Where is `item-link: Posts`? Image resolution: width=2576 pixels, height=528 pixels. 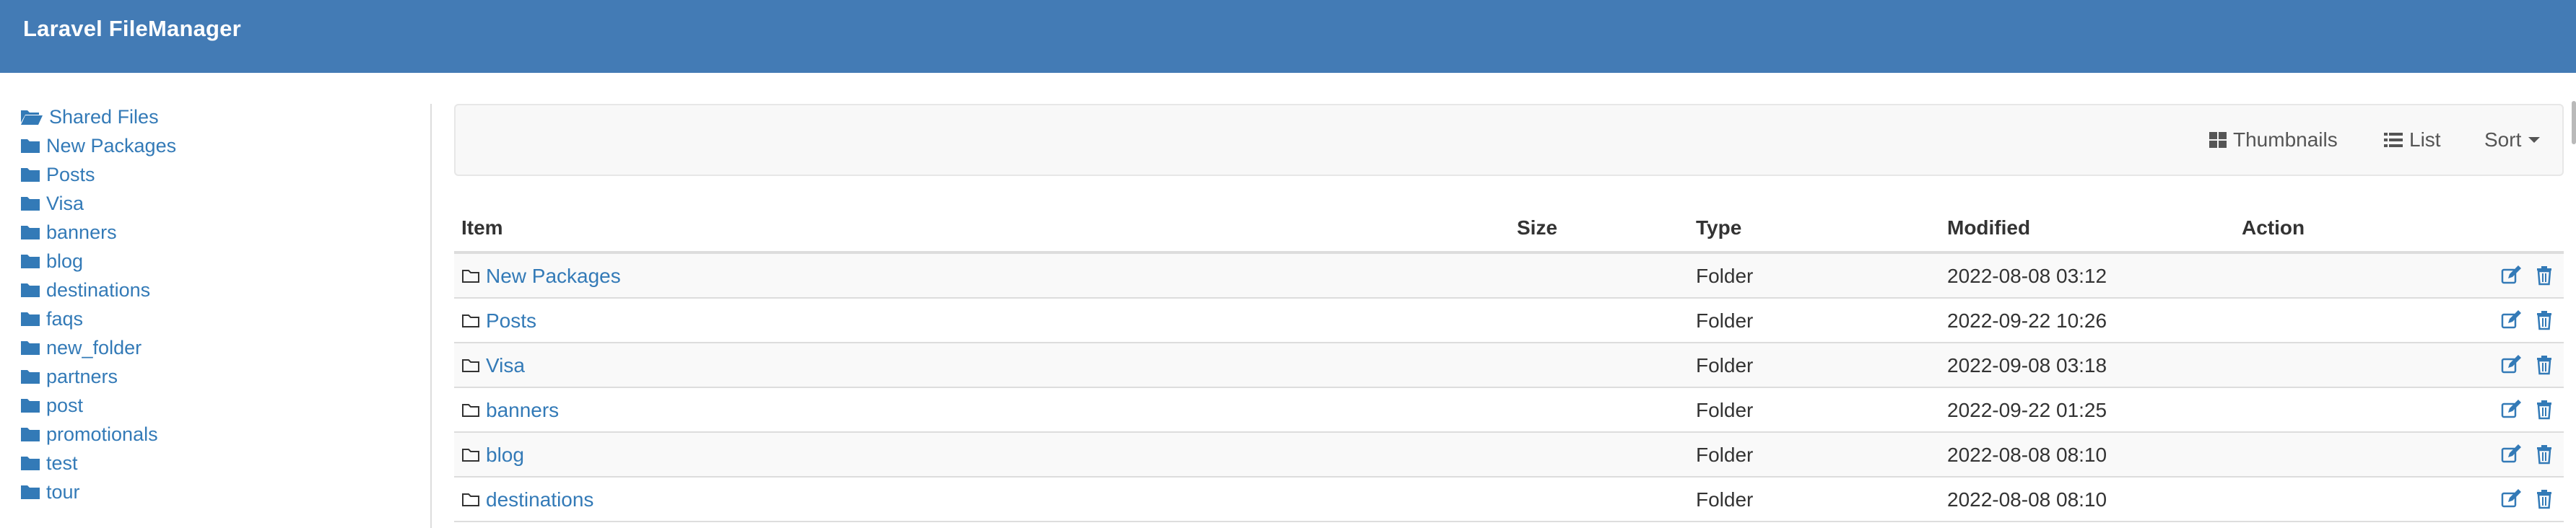 item-link: Posts is located at coordinates (498, 321).